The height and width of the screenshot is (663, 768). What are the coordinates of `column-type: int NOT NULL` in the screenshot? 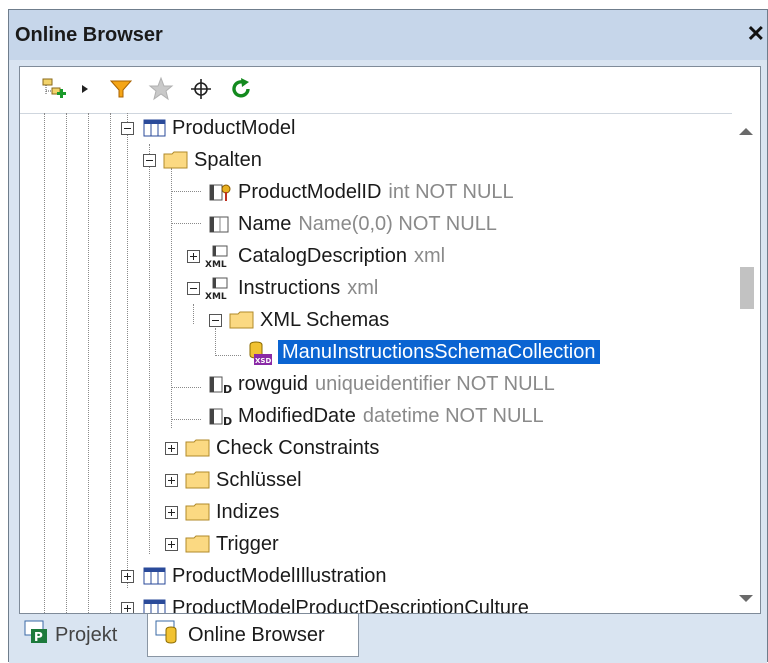 It's located at (451, 192).